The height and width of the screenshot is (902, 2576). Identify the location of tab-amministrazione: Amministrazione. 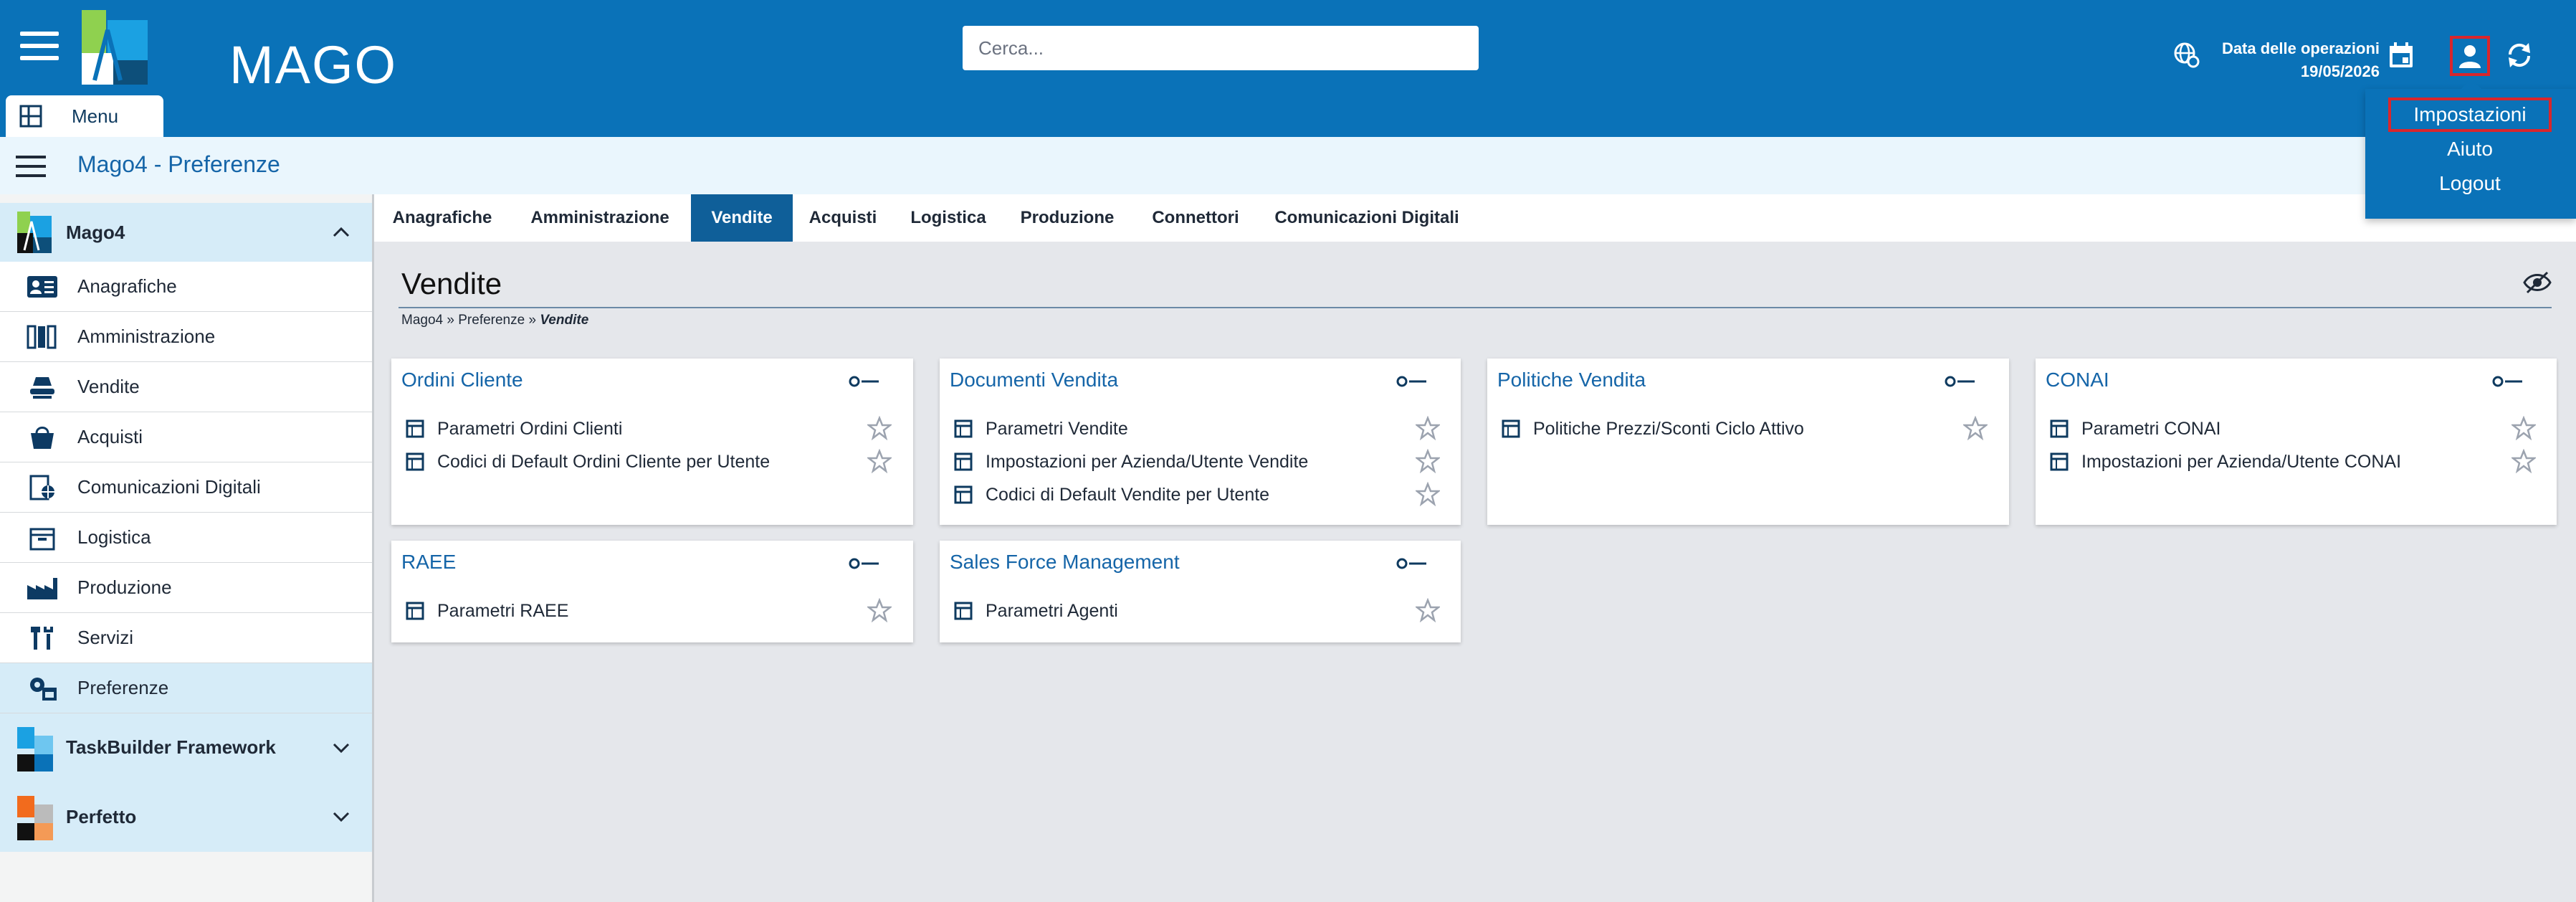
(600, 218).